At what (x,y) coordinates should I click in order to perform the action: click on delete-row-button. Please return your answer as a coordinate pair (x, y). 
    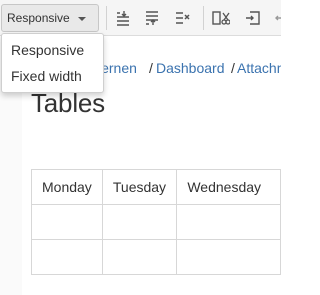
    Looking at the image, I should click on (182, 18).